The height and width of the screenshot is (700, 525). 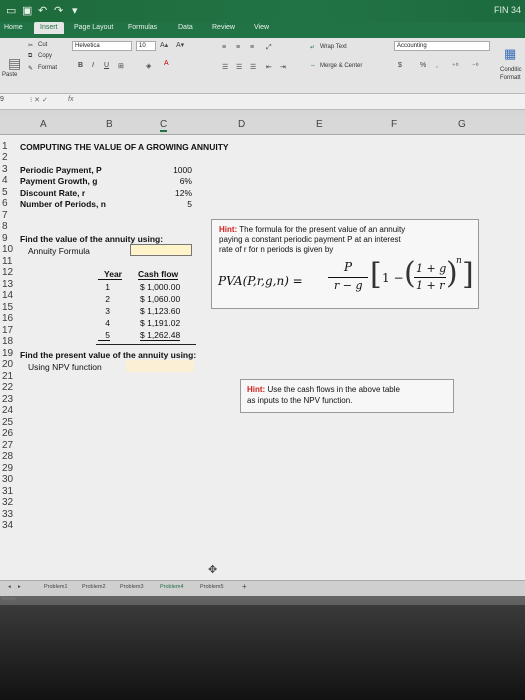 I want to click on wrap-text-button: Wrap Text, so click(x=333, y=47).